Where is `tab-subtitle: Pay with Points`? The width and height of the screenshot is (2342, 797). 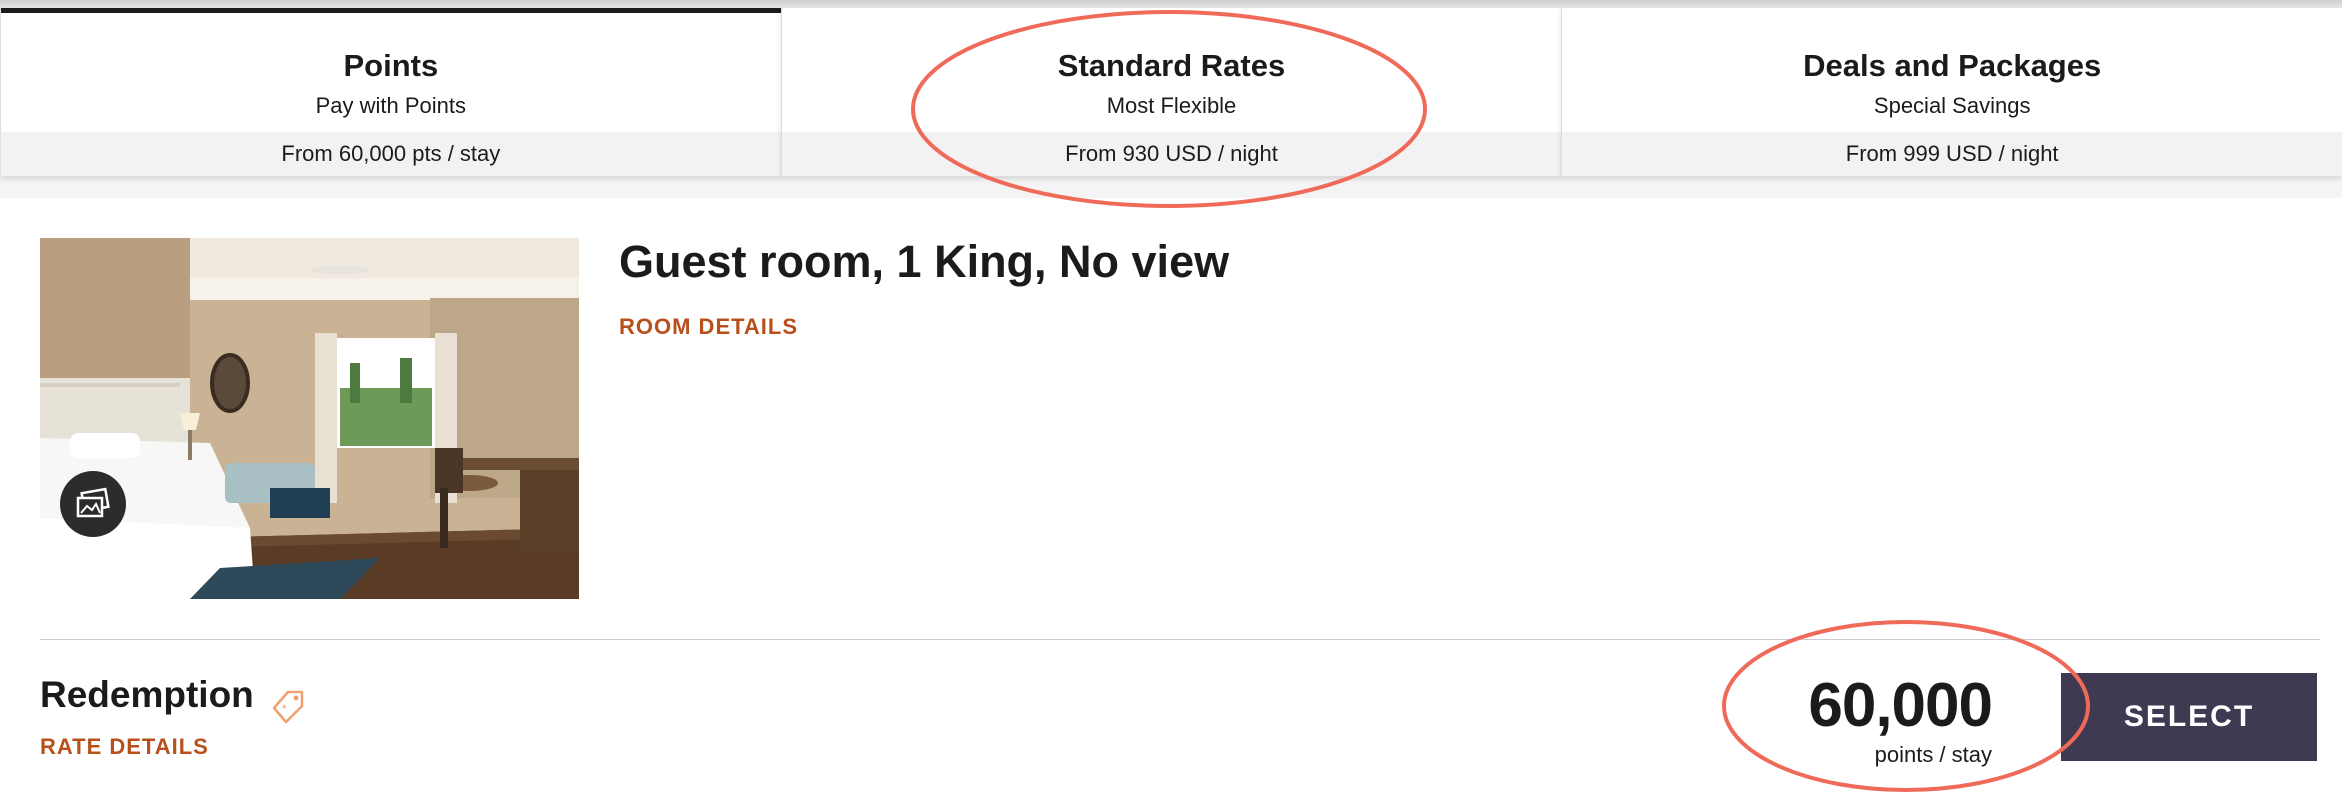 tab-subtitle: Pay with Points is located at coordinates (391, 105).